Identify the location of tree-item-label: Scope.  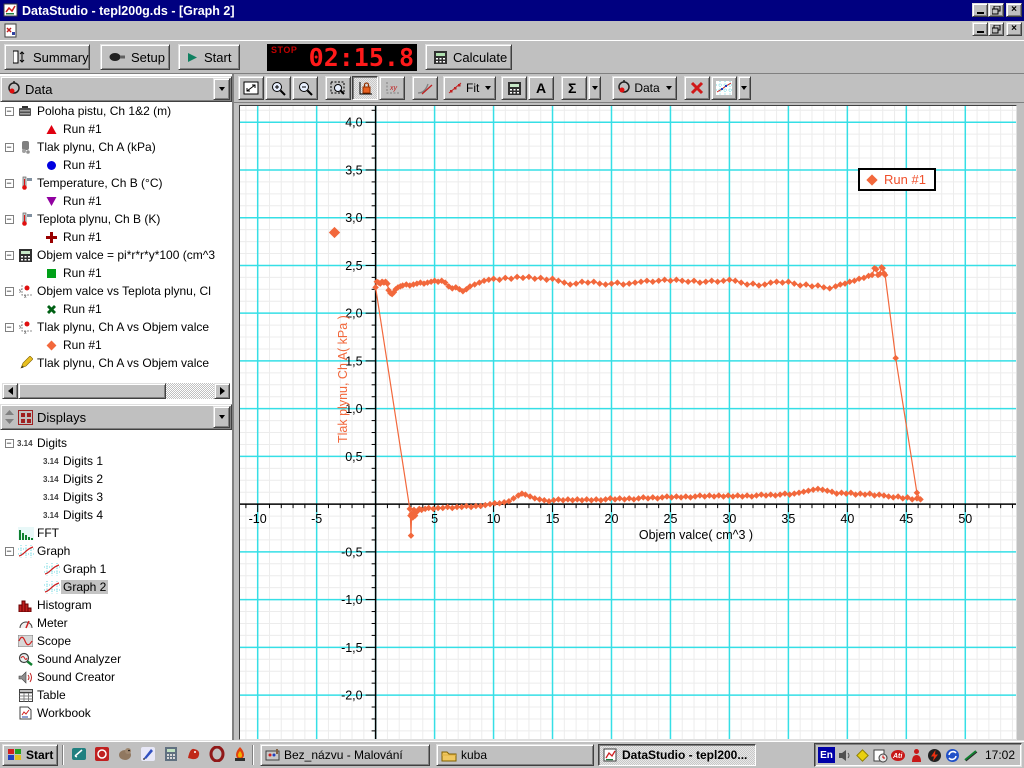
(54, 641).